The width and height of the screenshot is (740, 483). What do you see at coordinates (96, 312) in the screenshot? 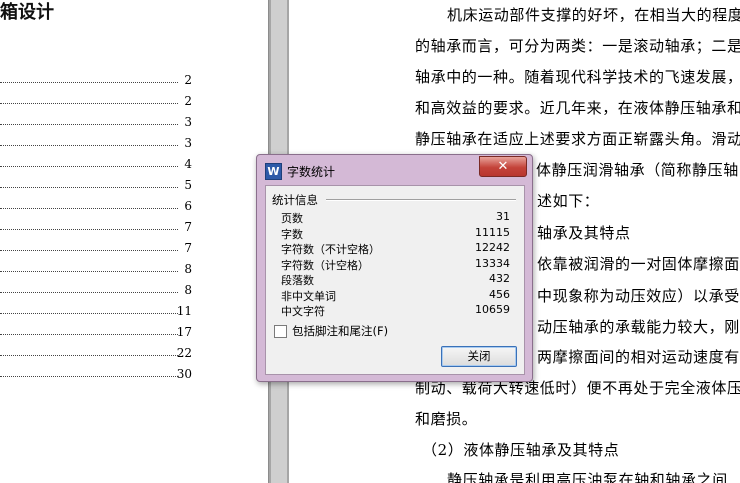
I see `toc-entry: 11` at bounding box center [96, 312].